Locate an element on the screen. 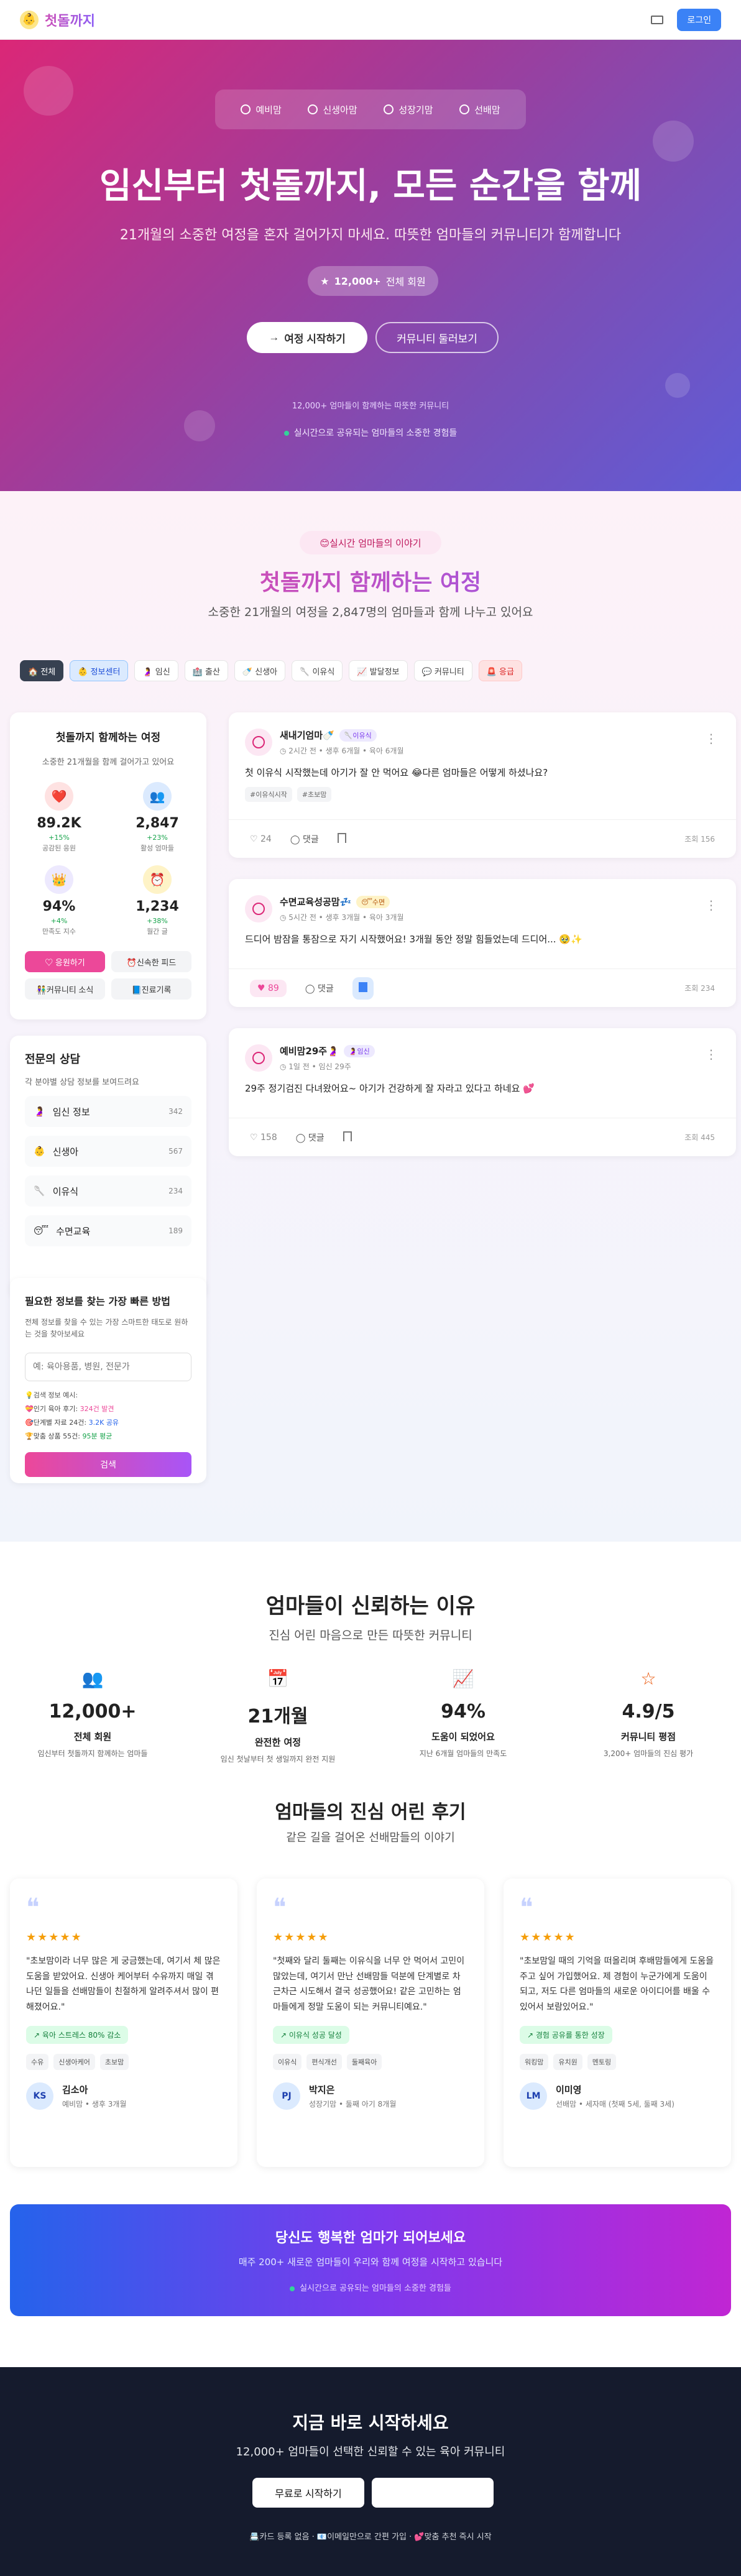 The width and height of the screenshot is (741, 2576). trust-stat: ☆ 4.9/5 커뮤니티 평점 3,200+ 엄마들의 진심 평가 is located at coordinates (648, 1713).